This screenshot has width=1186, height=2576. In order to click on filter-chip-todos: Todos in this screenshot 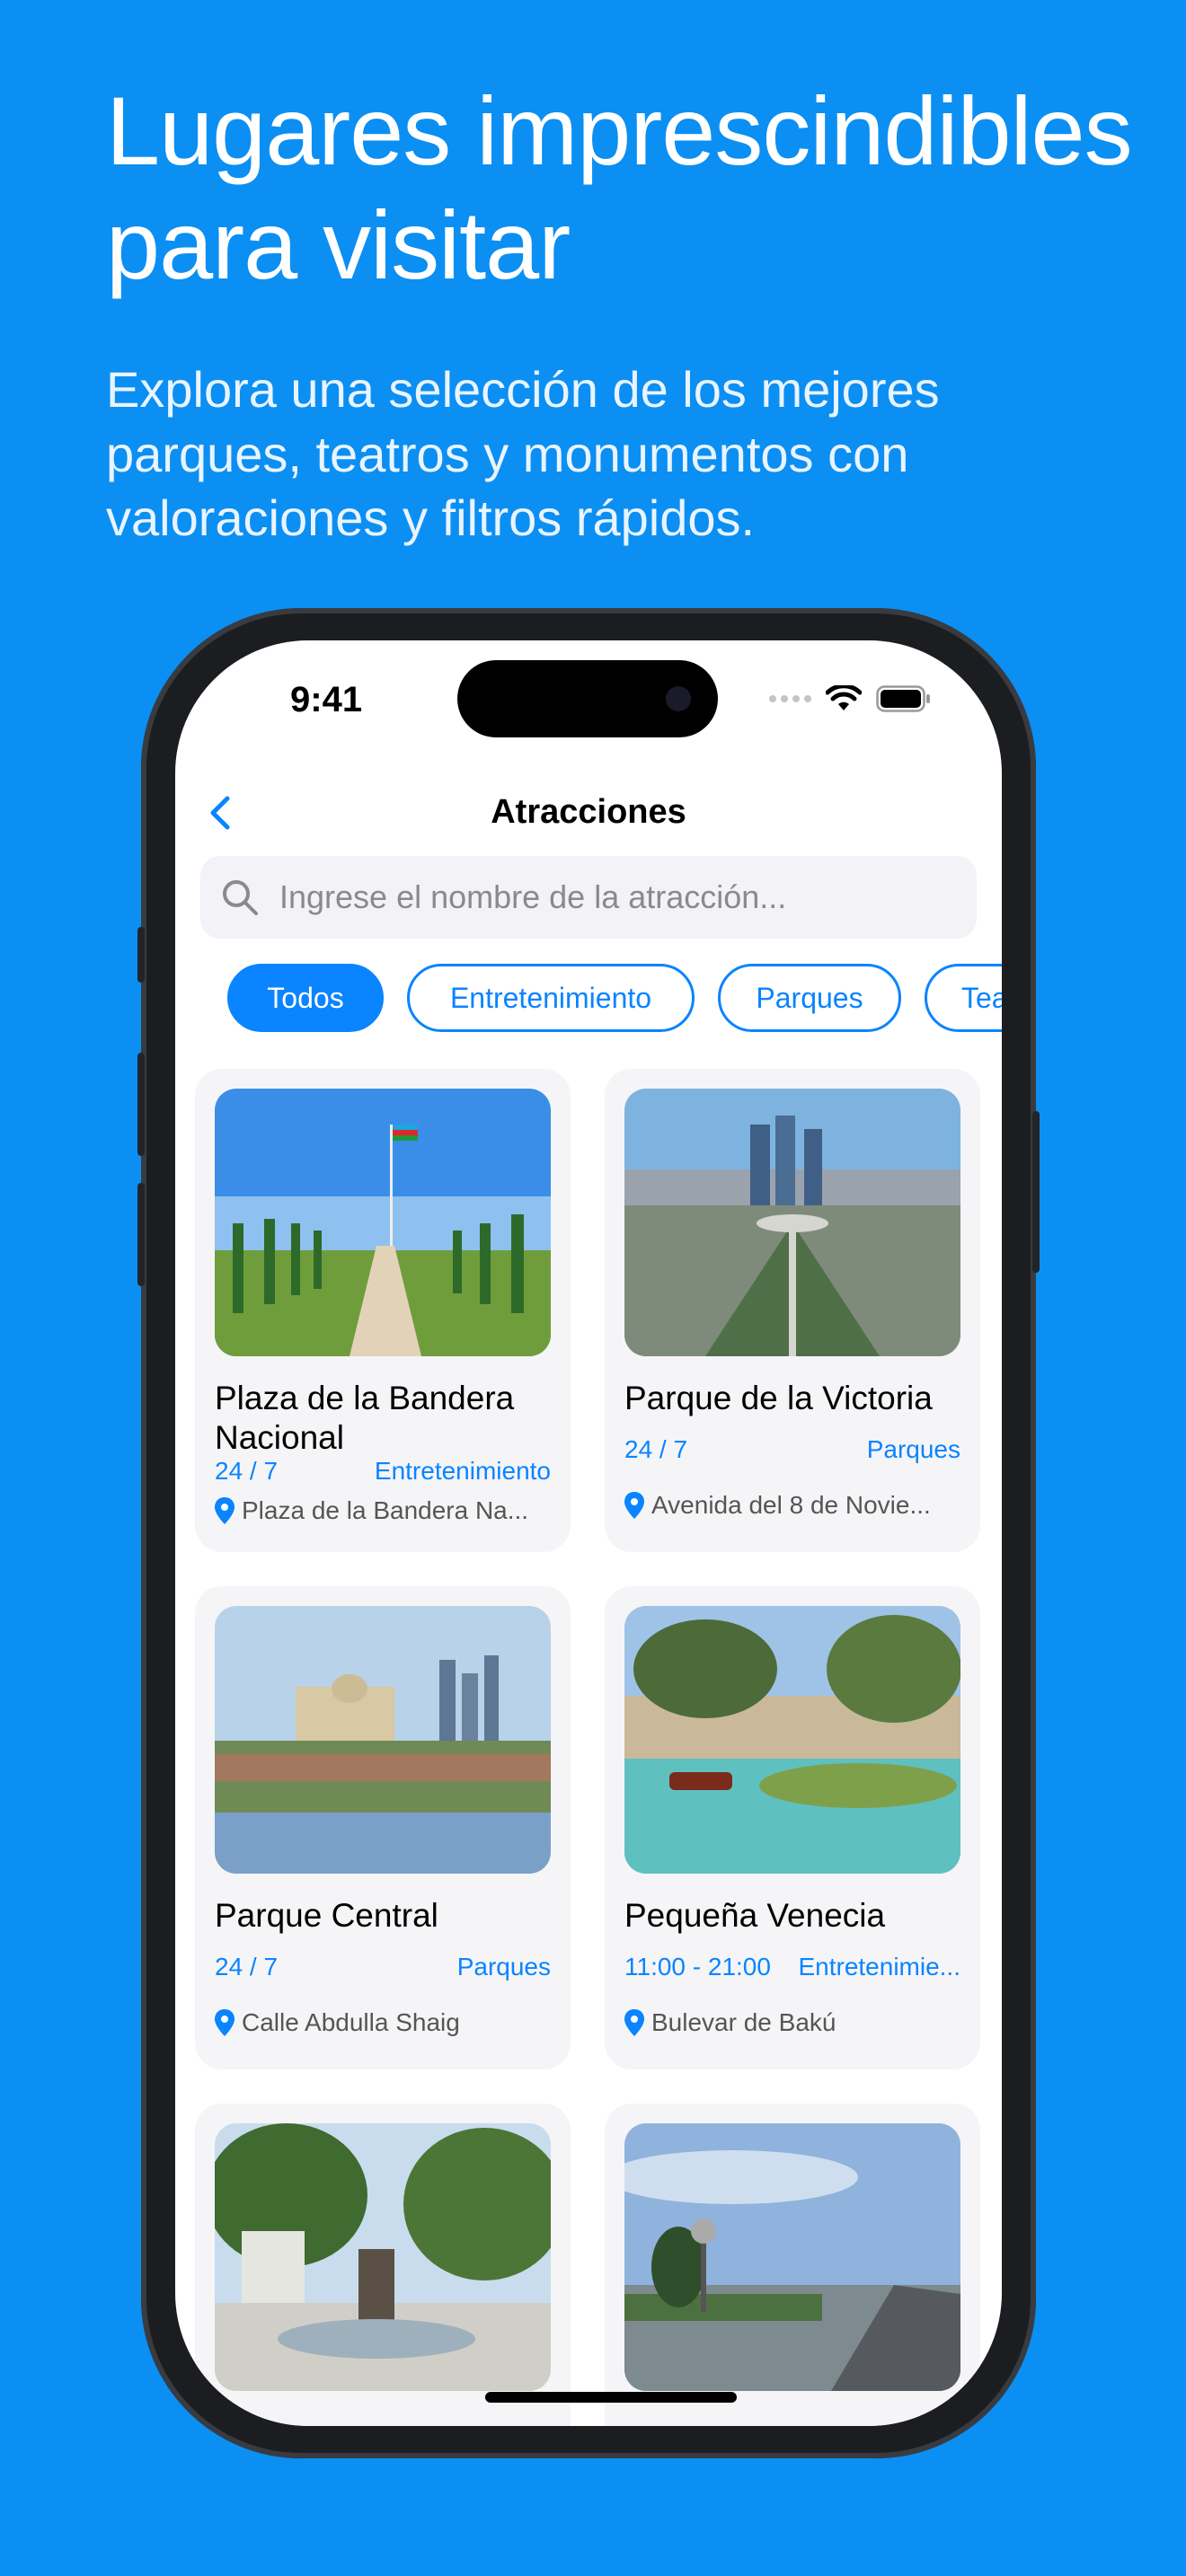, I will do `click(305, 998)`.